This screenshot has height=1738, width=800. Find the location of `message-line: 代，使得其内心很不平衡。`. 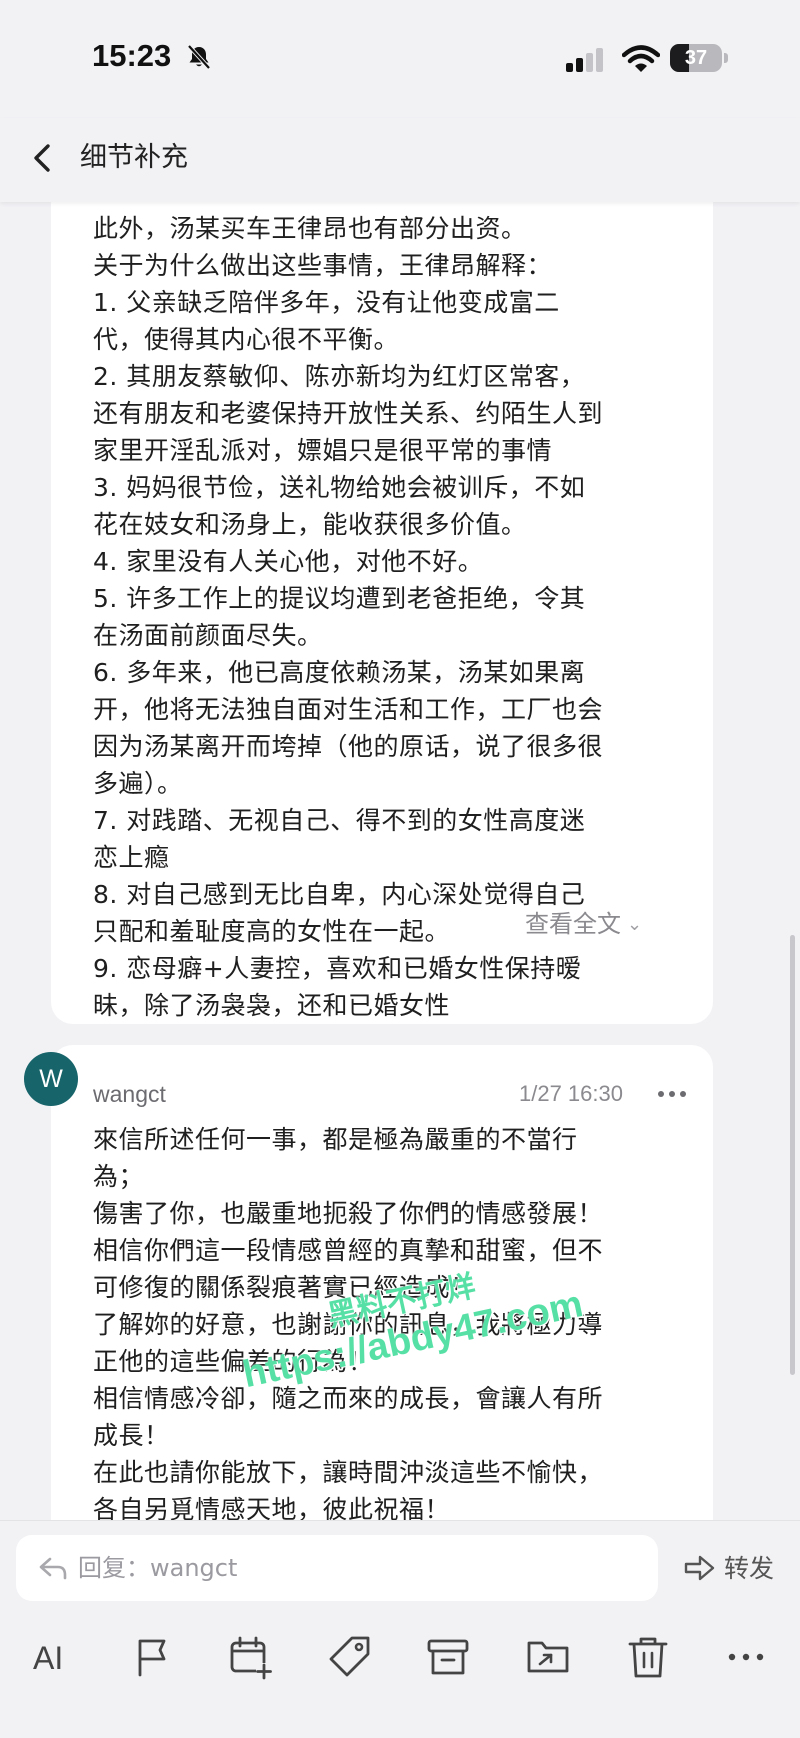

message-line: 代，使得其内心很不平衡。 is located at coordinates (246, 339).